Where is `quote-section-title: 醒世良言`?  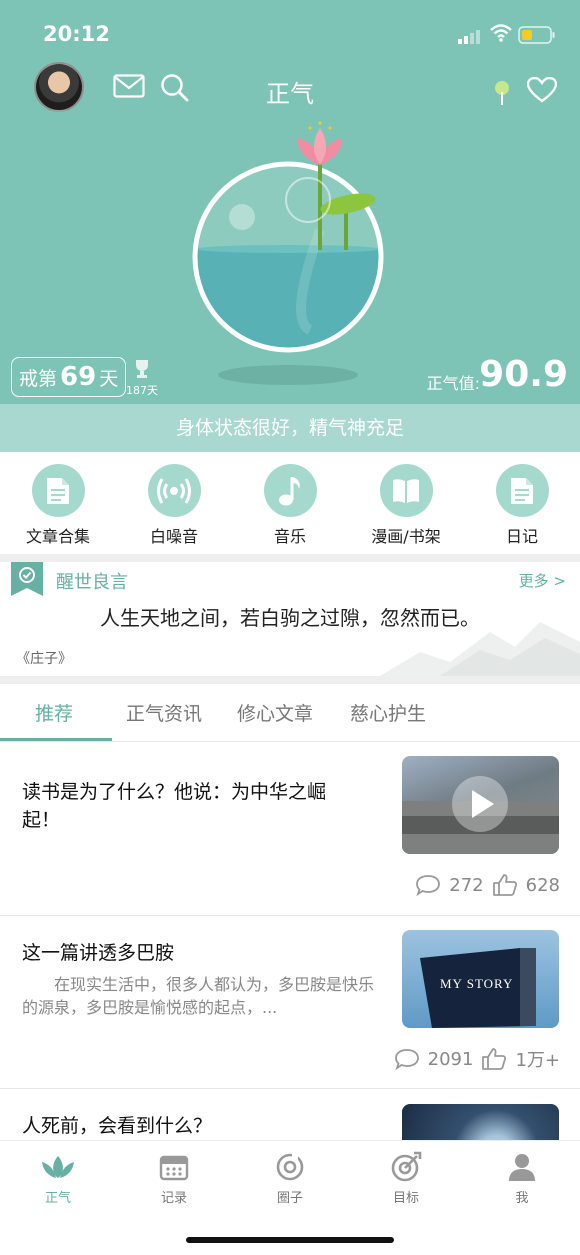 quote-section-title: 醒世良言 is located at coordinates (92, 582).